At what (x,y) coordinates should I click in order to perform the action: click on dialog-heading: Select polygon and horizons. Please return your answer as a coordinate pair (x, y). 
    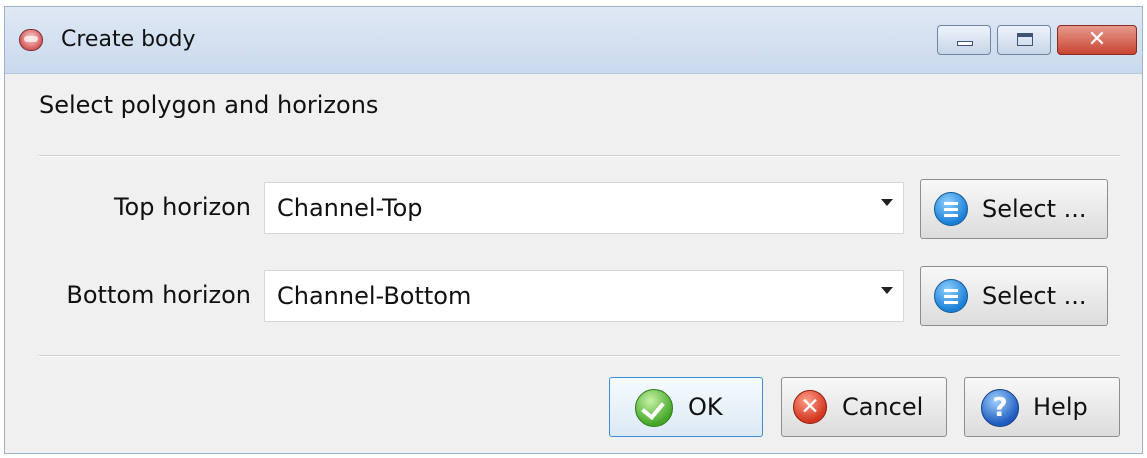
    Looking at the image, I should click on (209, 105).